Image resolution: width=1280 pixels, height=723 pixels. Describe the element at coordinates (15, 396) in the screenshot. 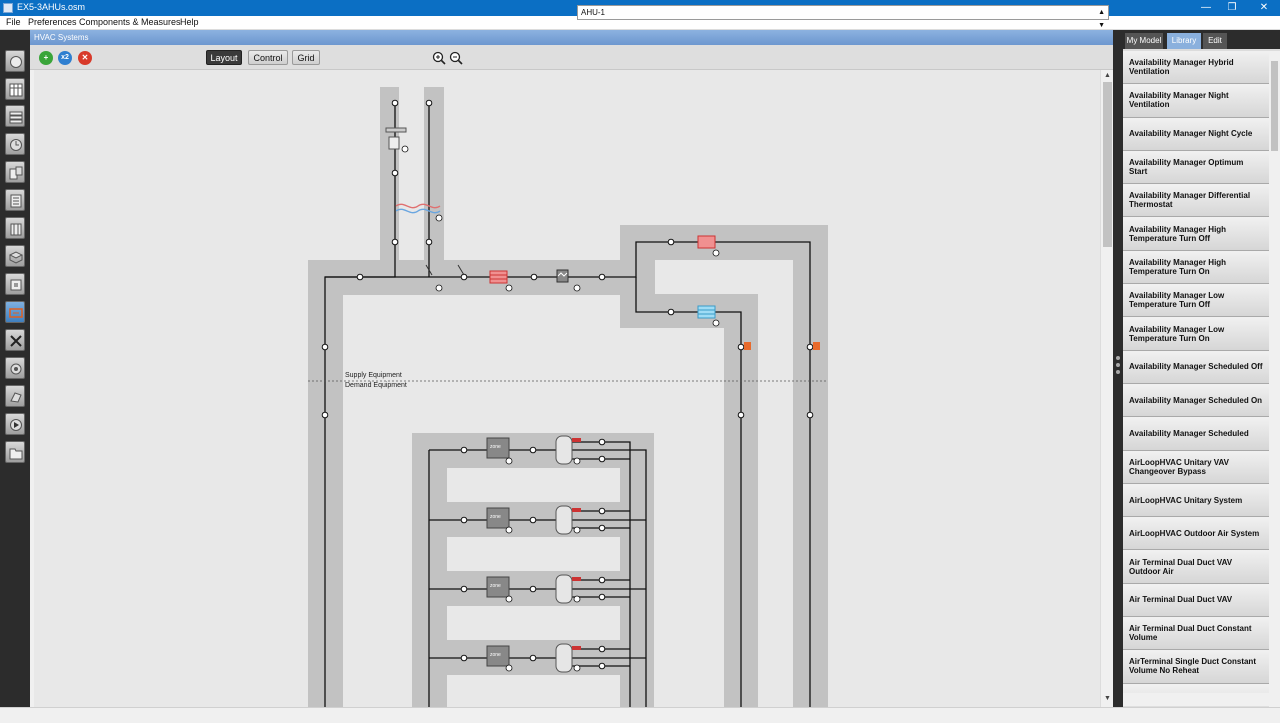

I see `simulation-settings-icon` at that location.